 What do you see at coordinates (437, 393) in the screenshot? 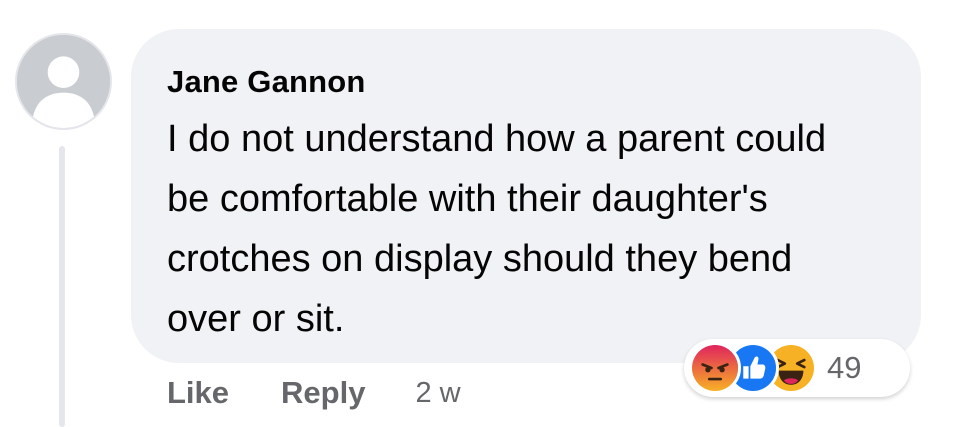
I see `comment-timestamp: 2 w` at bounding box center [437, 393].